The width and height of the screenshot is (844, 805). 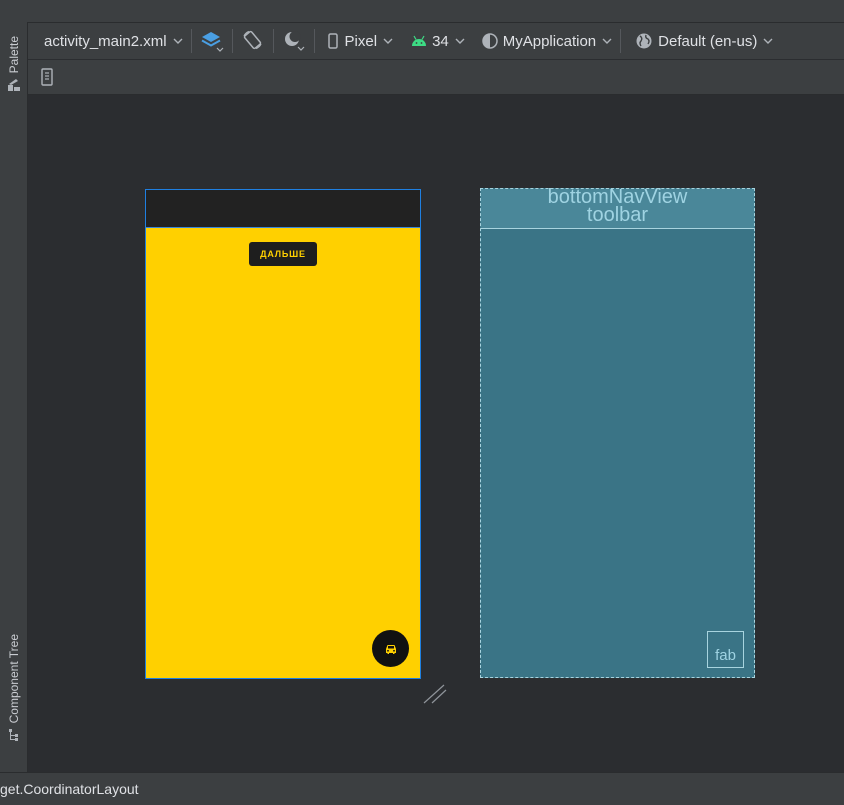 I want to click on status-text: get.CoordinatorLayout, so click(x=69, y=789).